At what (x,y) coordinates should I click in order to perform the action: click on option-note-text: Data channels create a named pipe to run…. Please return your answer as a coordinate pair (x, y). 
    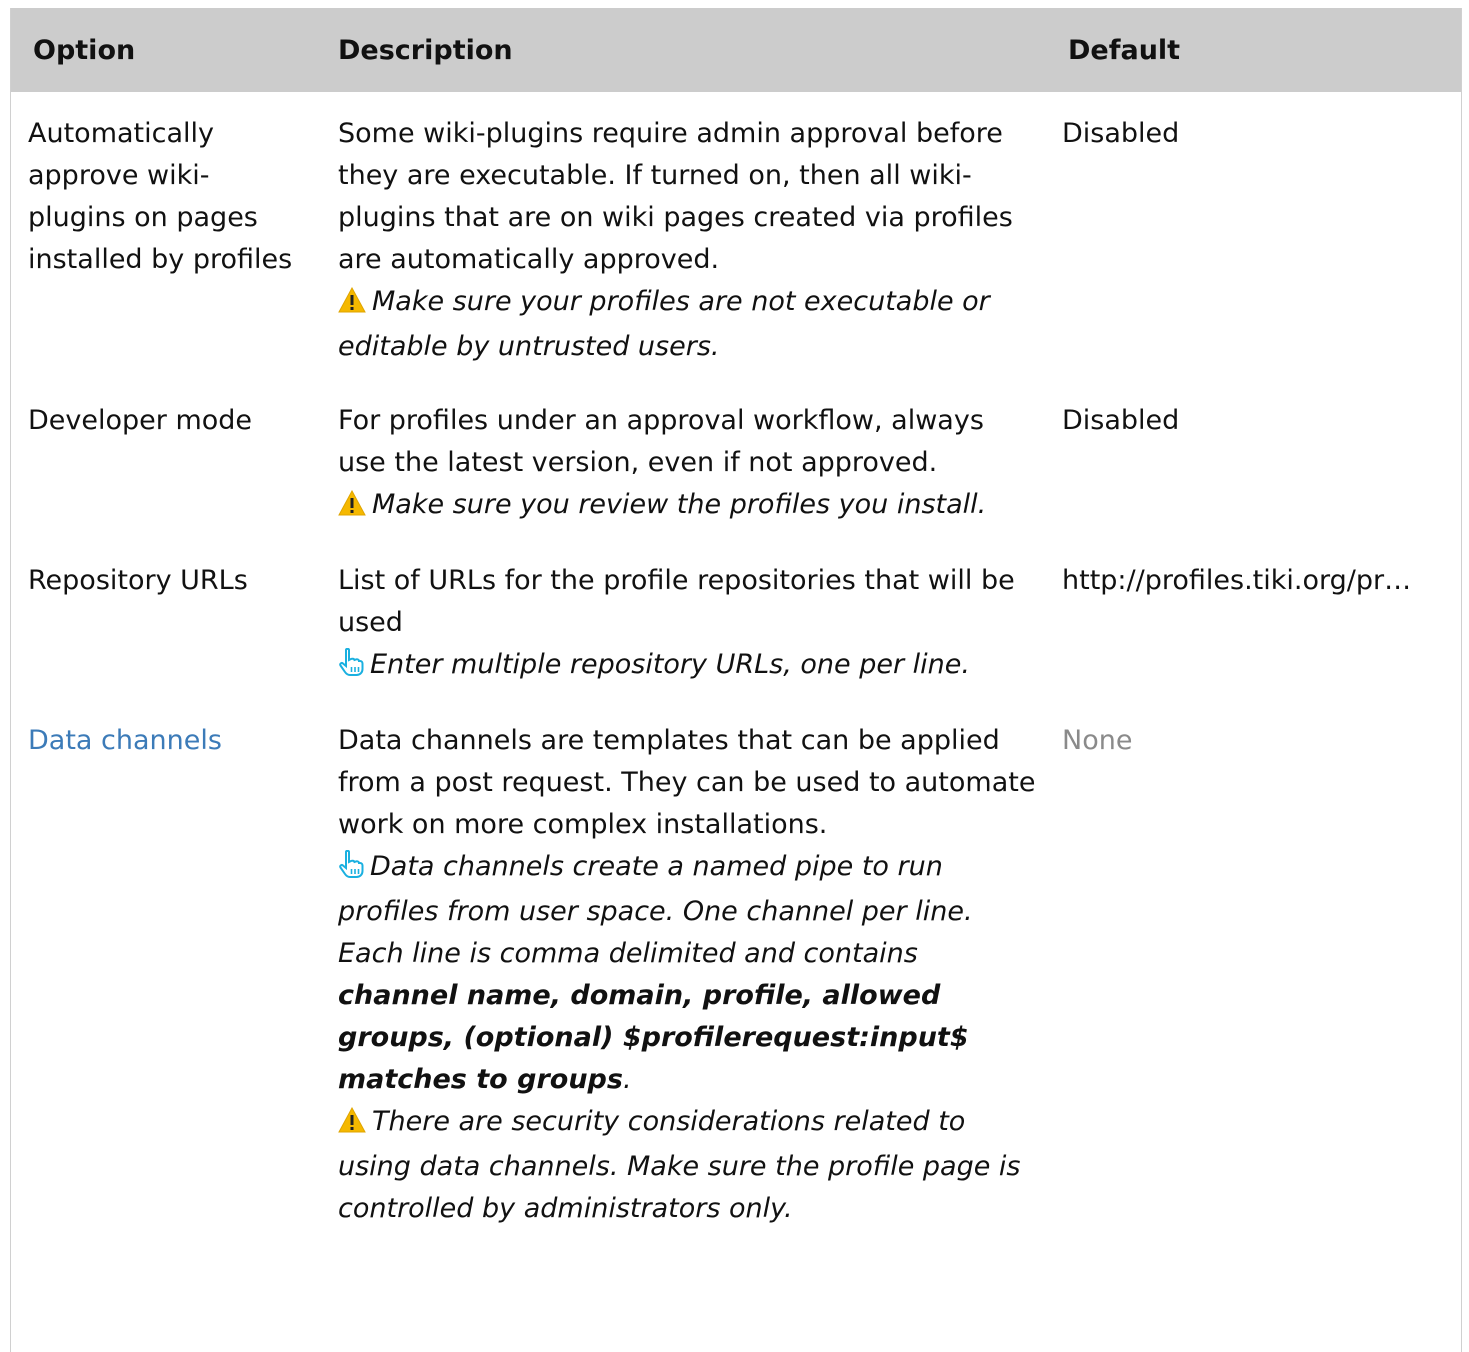
    Looking at the image, I should click on (655, 910).